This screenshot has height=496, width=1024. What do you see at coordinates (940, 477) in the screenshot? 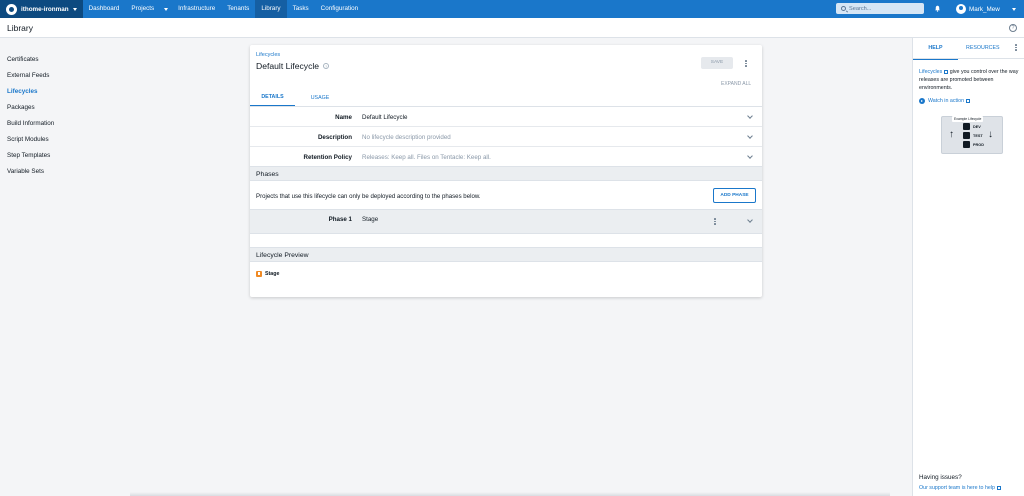
I see `having-issues-heading: Having issues?` at bounding box center [940, 477].